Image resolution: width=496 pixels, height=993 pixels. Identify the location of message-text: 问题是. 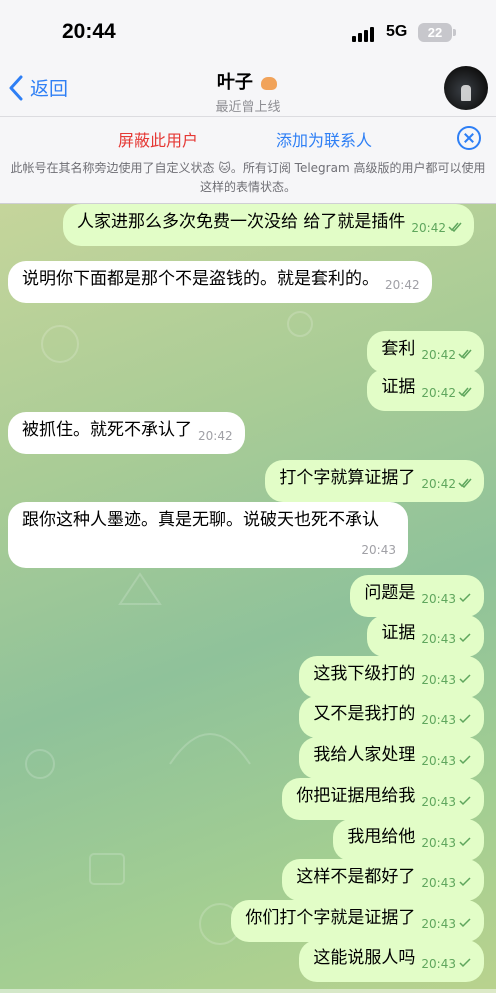
(390, 593).